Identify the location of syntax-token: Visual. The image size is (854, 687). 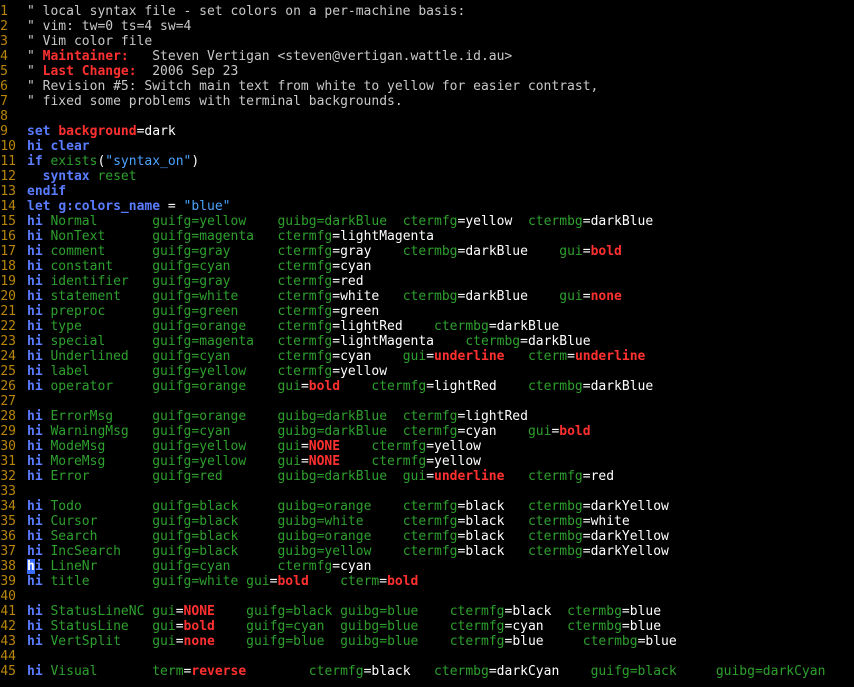
(97, 671).